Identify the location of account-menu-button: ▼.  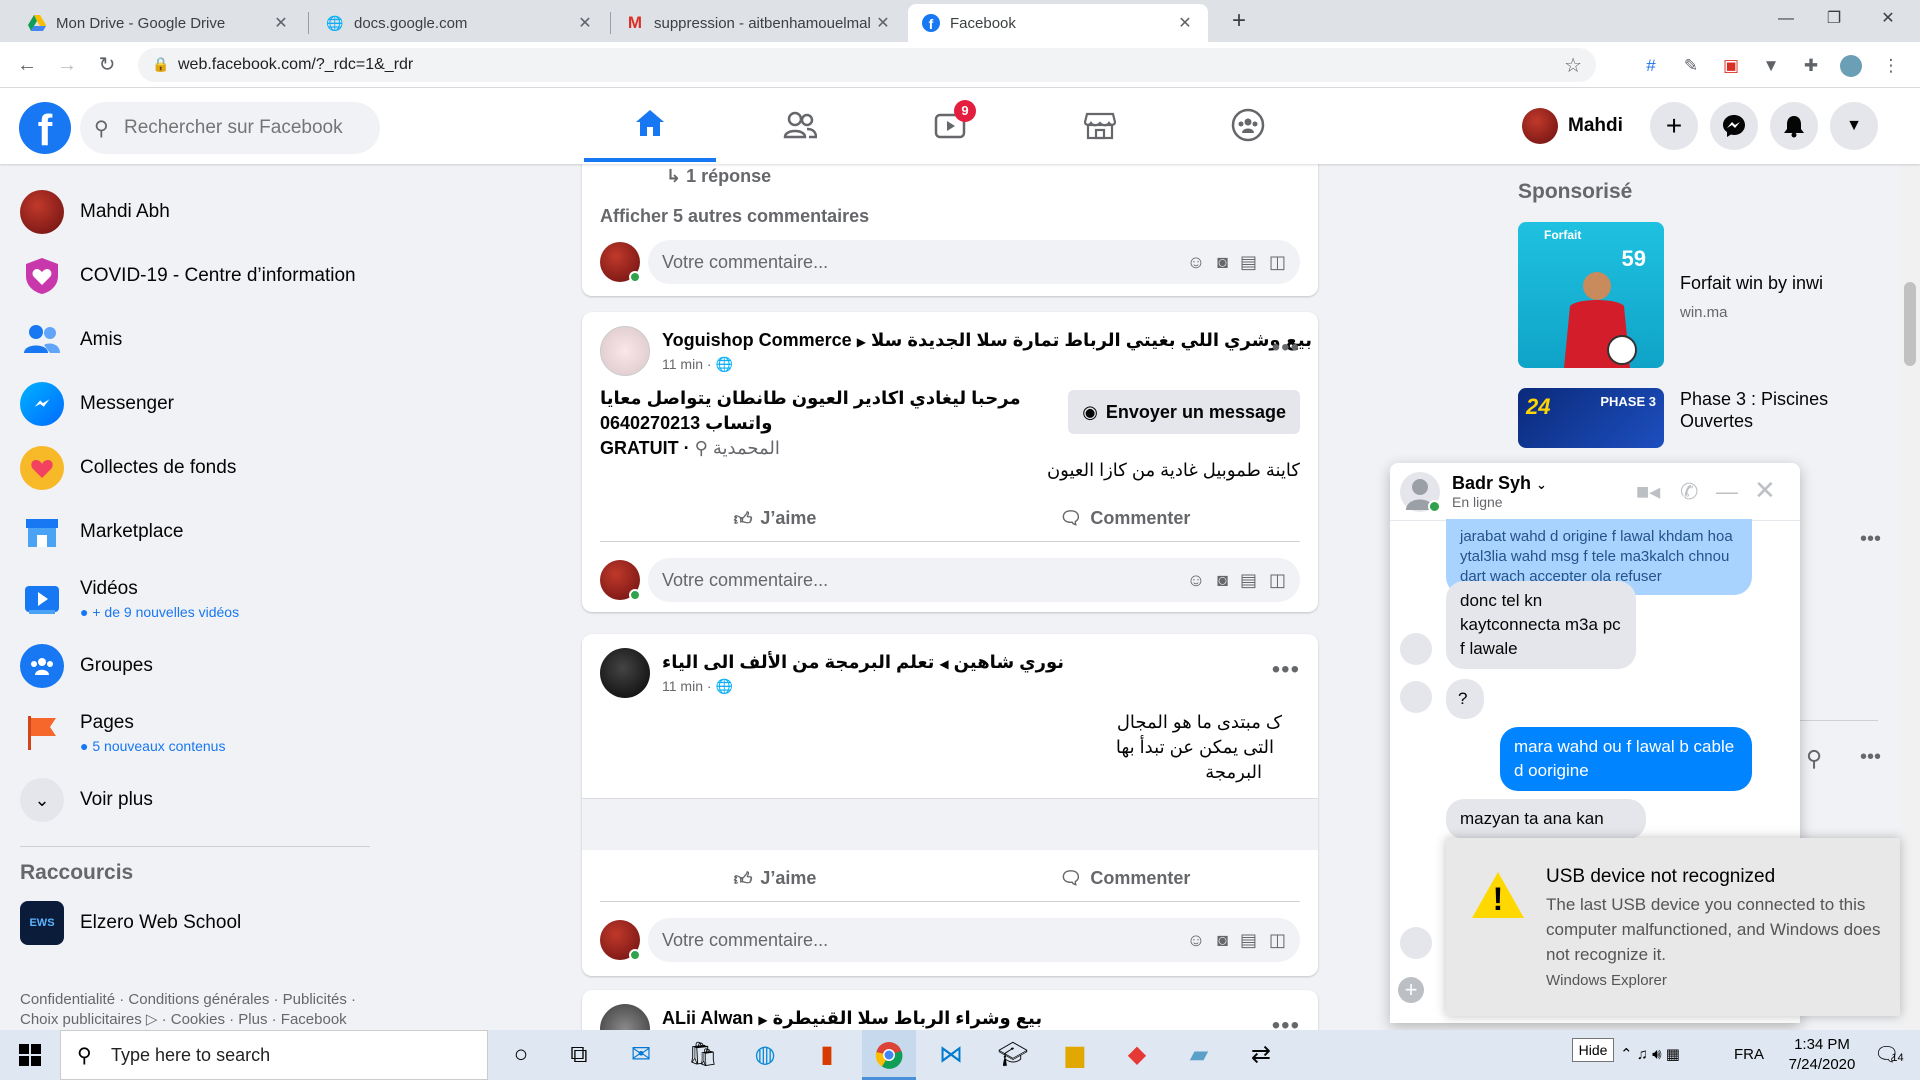
(1854, 126).